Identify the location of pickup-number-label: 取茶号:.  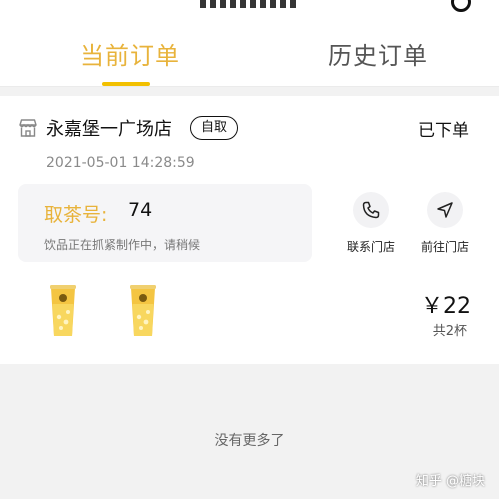
(76, 215).